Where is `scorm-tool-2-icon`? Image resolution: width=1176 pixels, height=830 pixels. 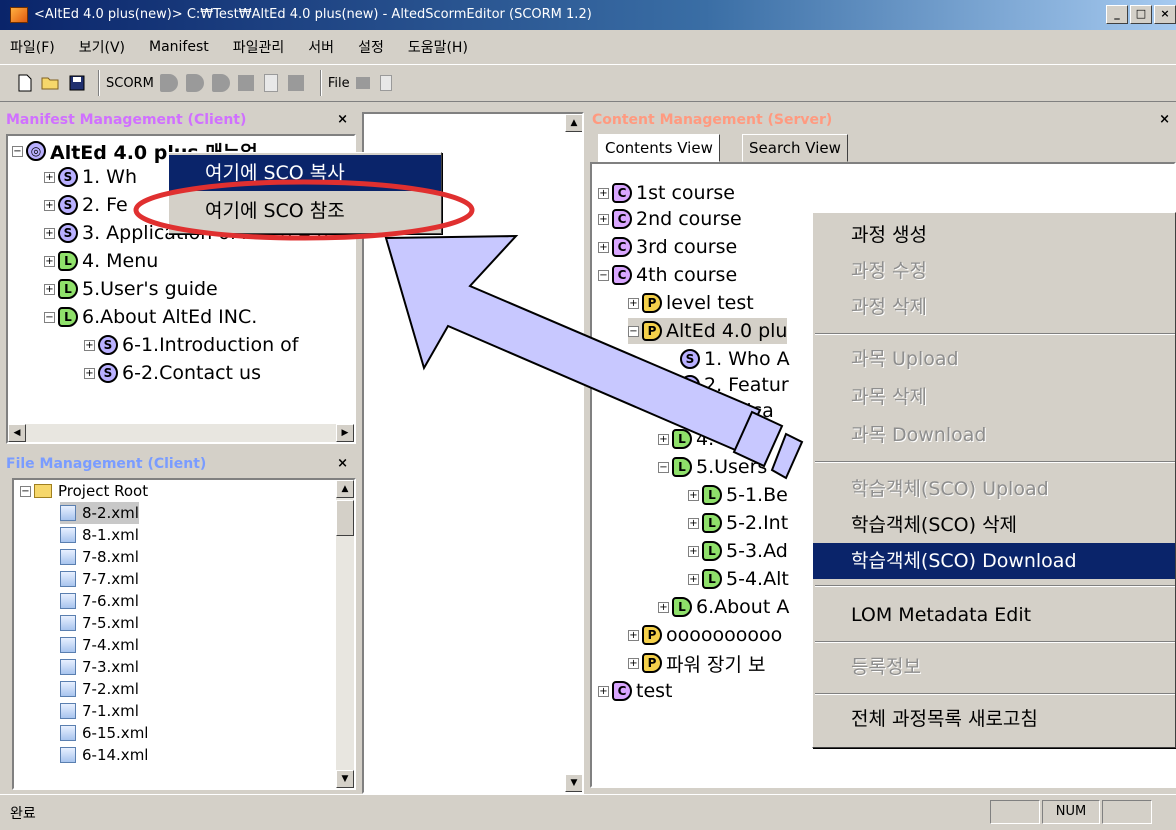 scorm-tool-2-icon is located at coordinates (194, 83).